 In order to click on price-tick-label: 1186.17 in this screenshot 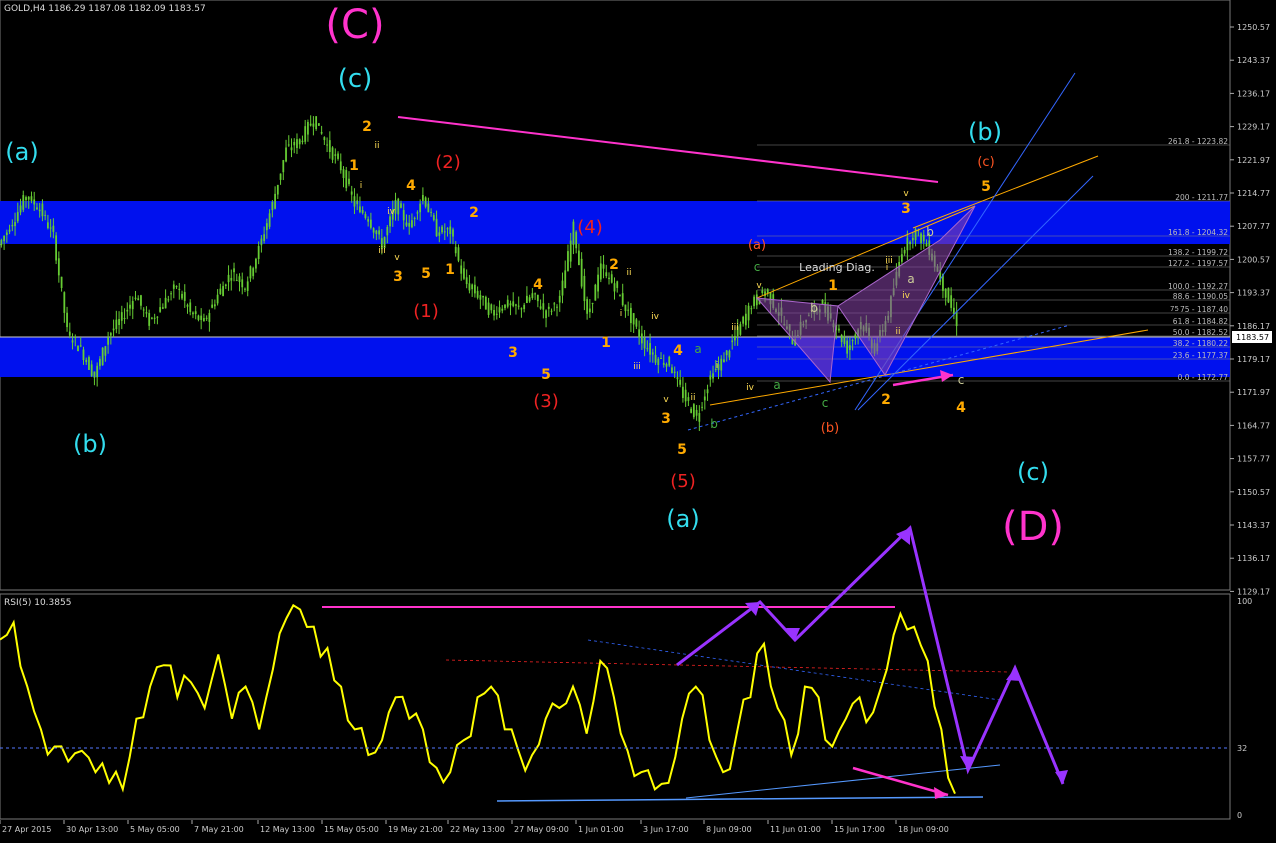, I will do `click(1253, 326)`.